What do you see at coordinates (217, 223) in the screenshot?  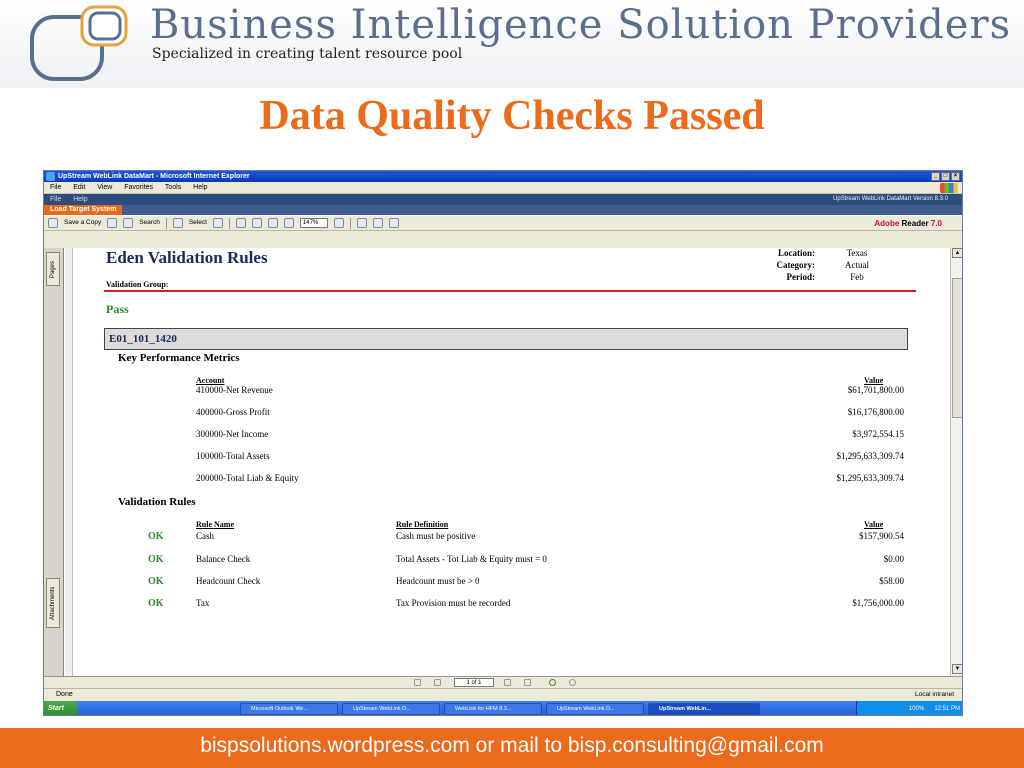 I see `snapshot-icon` at bounding box center [217, 223].